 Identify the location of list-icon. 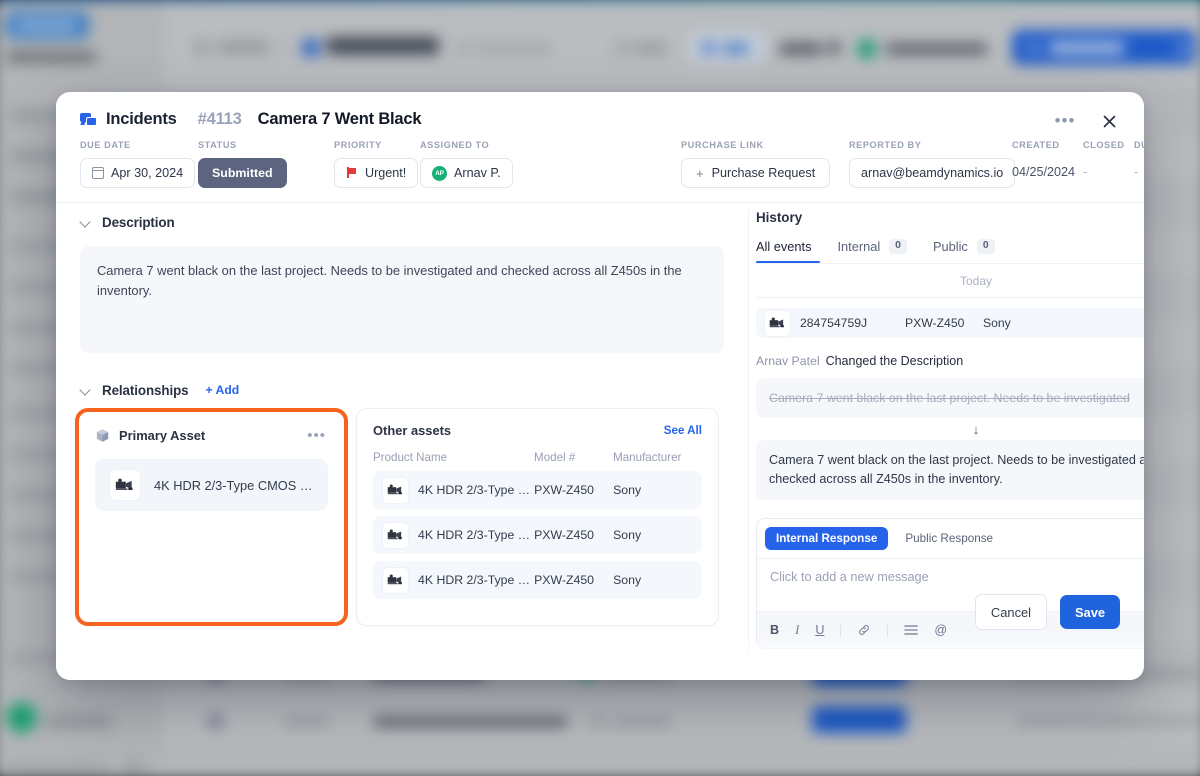
(911, 630).